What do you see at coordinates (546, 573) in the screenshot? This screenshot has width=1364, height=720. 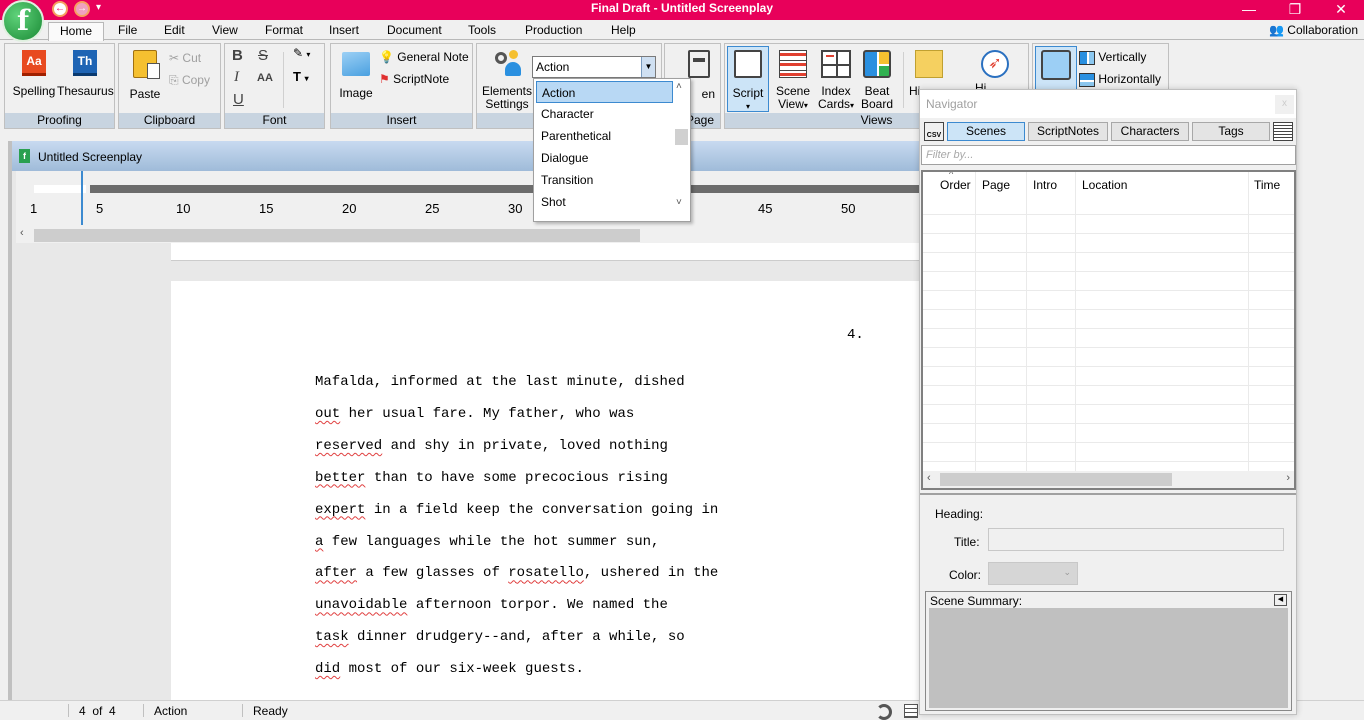 I see `misspelled-word: rosatello` at bounding box center [546, 573].